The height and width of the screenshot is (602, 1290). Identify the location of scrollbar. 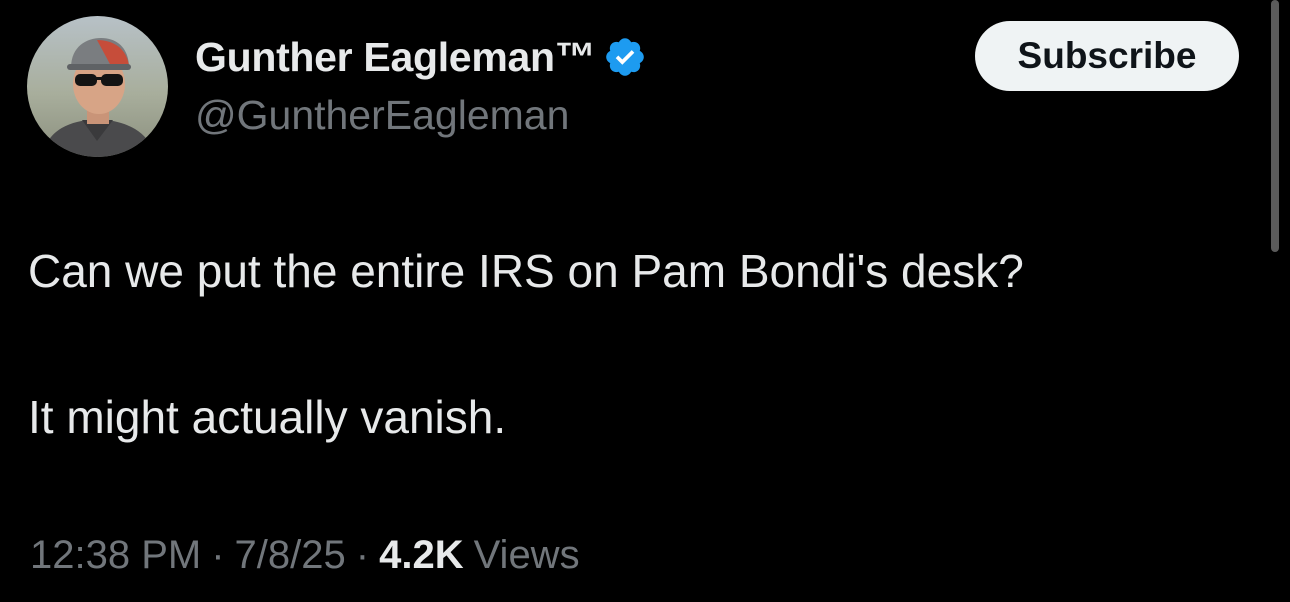
(1275, 126).